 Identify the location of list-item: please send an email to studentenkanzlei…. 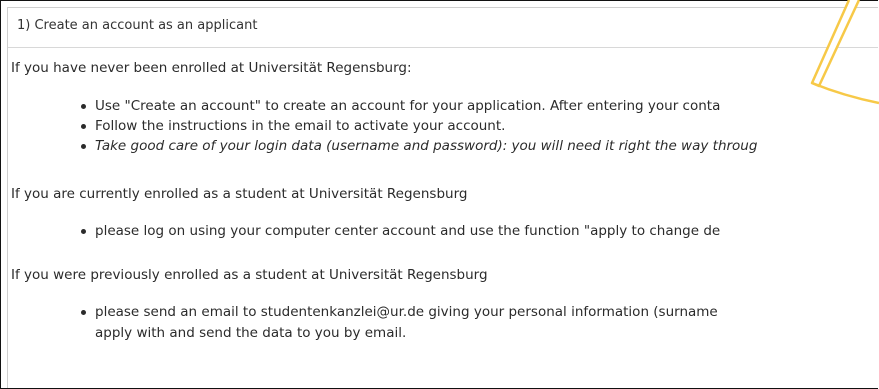
(398, 312).